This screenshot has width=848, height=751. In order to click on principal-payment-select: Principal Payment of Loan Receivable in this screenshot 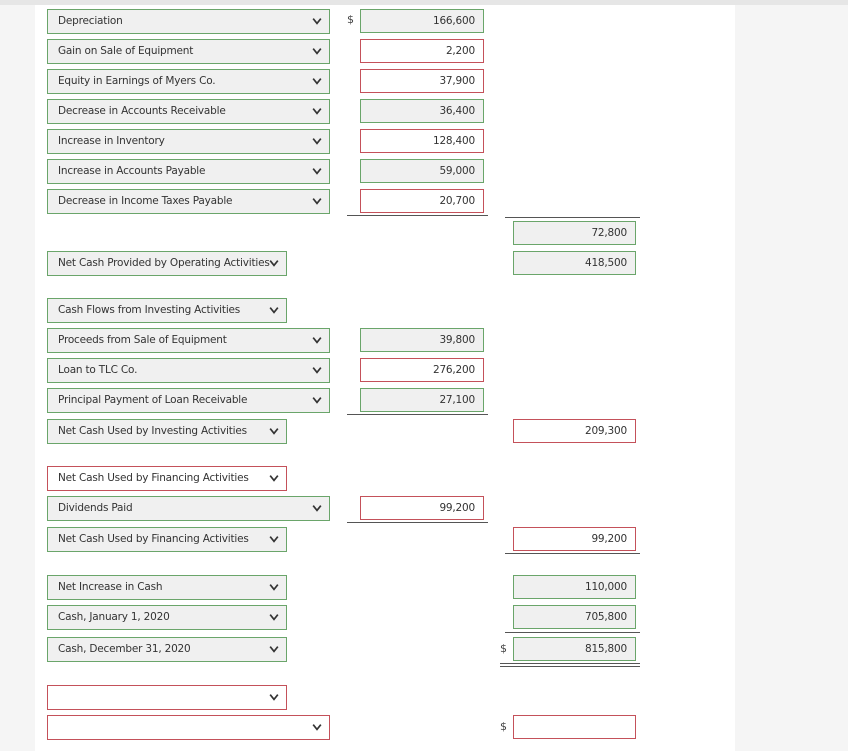, I will do `click(188, 400)`.